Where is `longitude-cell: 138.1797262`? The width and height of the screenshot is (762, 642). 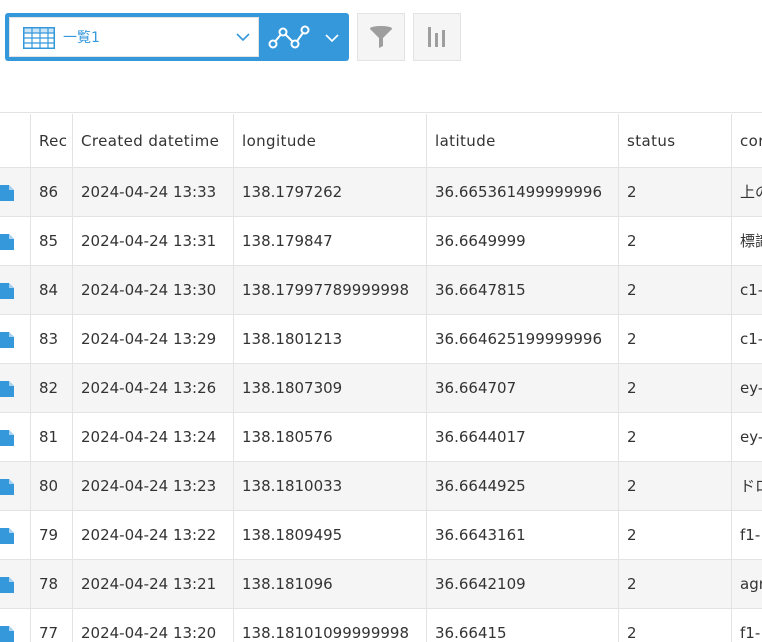 longitude-cell: 138.1797262 is located at coordinates (330, 192).